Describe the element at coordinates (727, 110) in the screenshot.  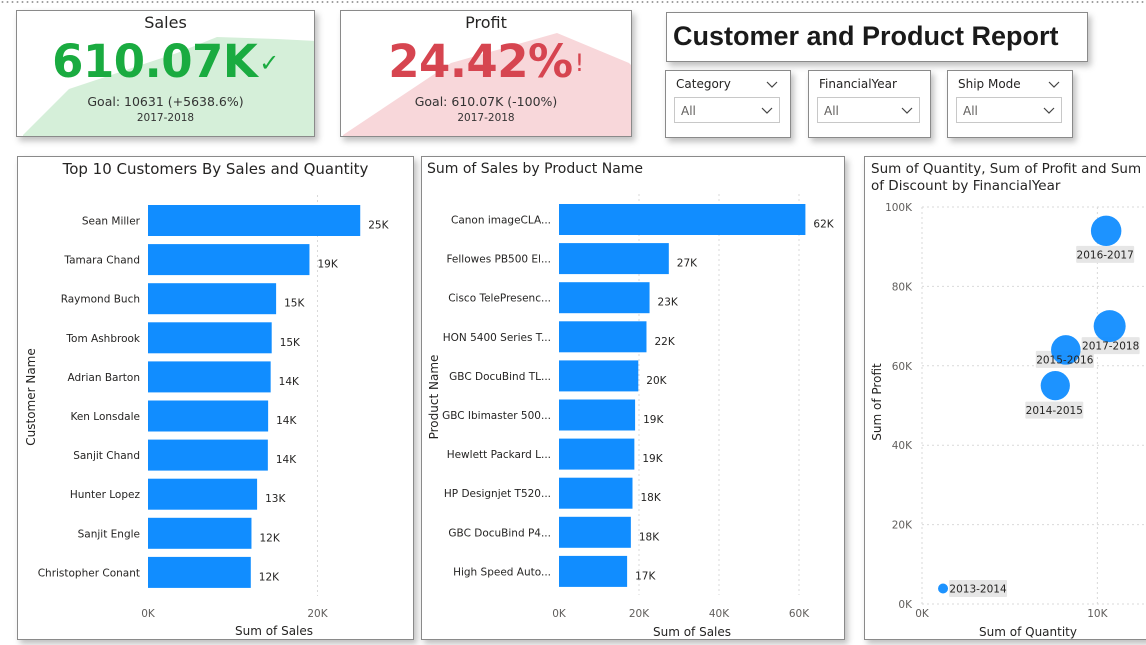
I see `slicer-category-dropdown: All` at that location.